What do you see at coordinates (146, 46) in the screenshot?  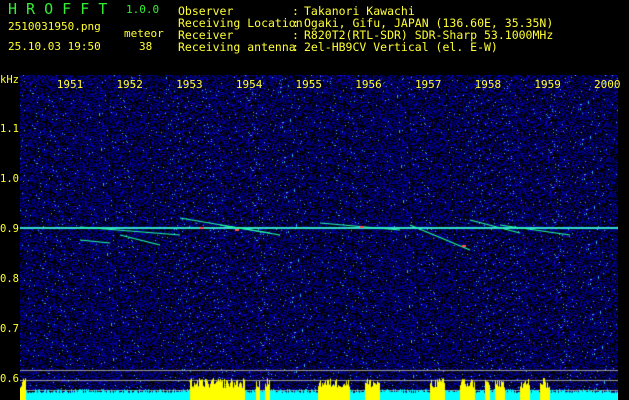 I see `meteor-count: 38` at bounding box center [146, 46].